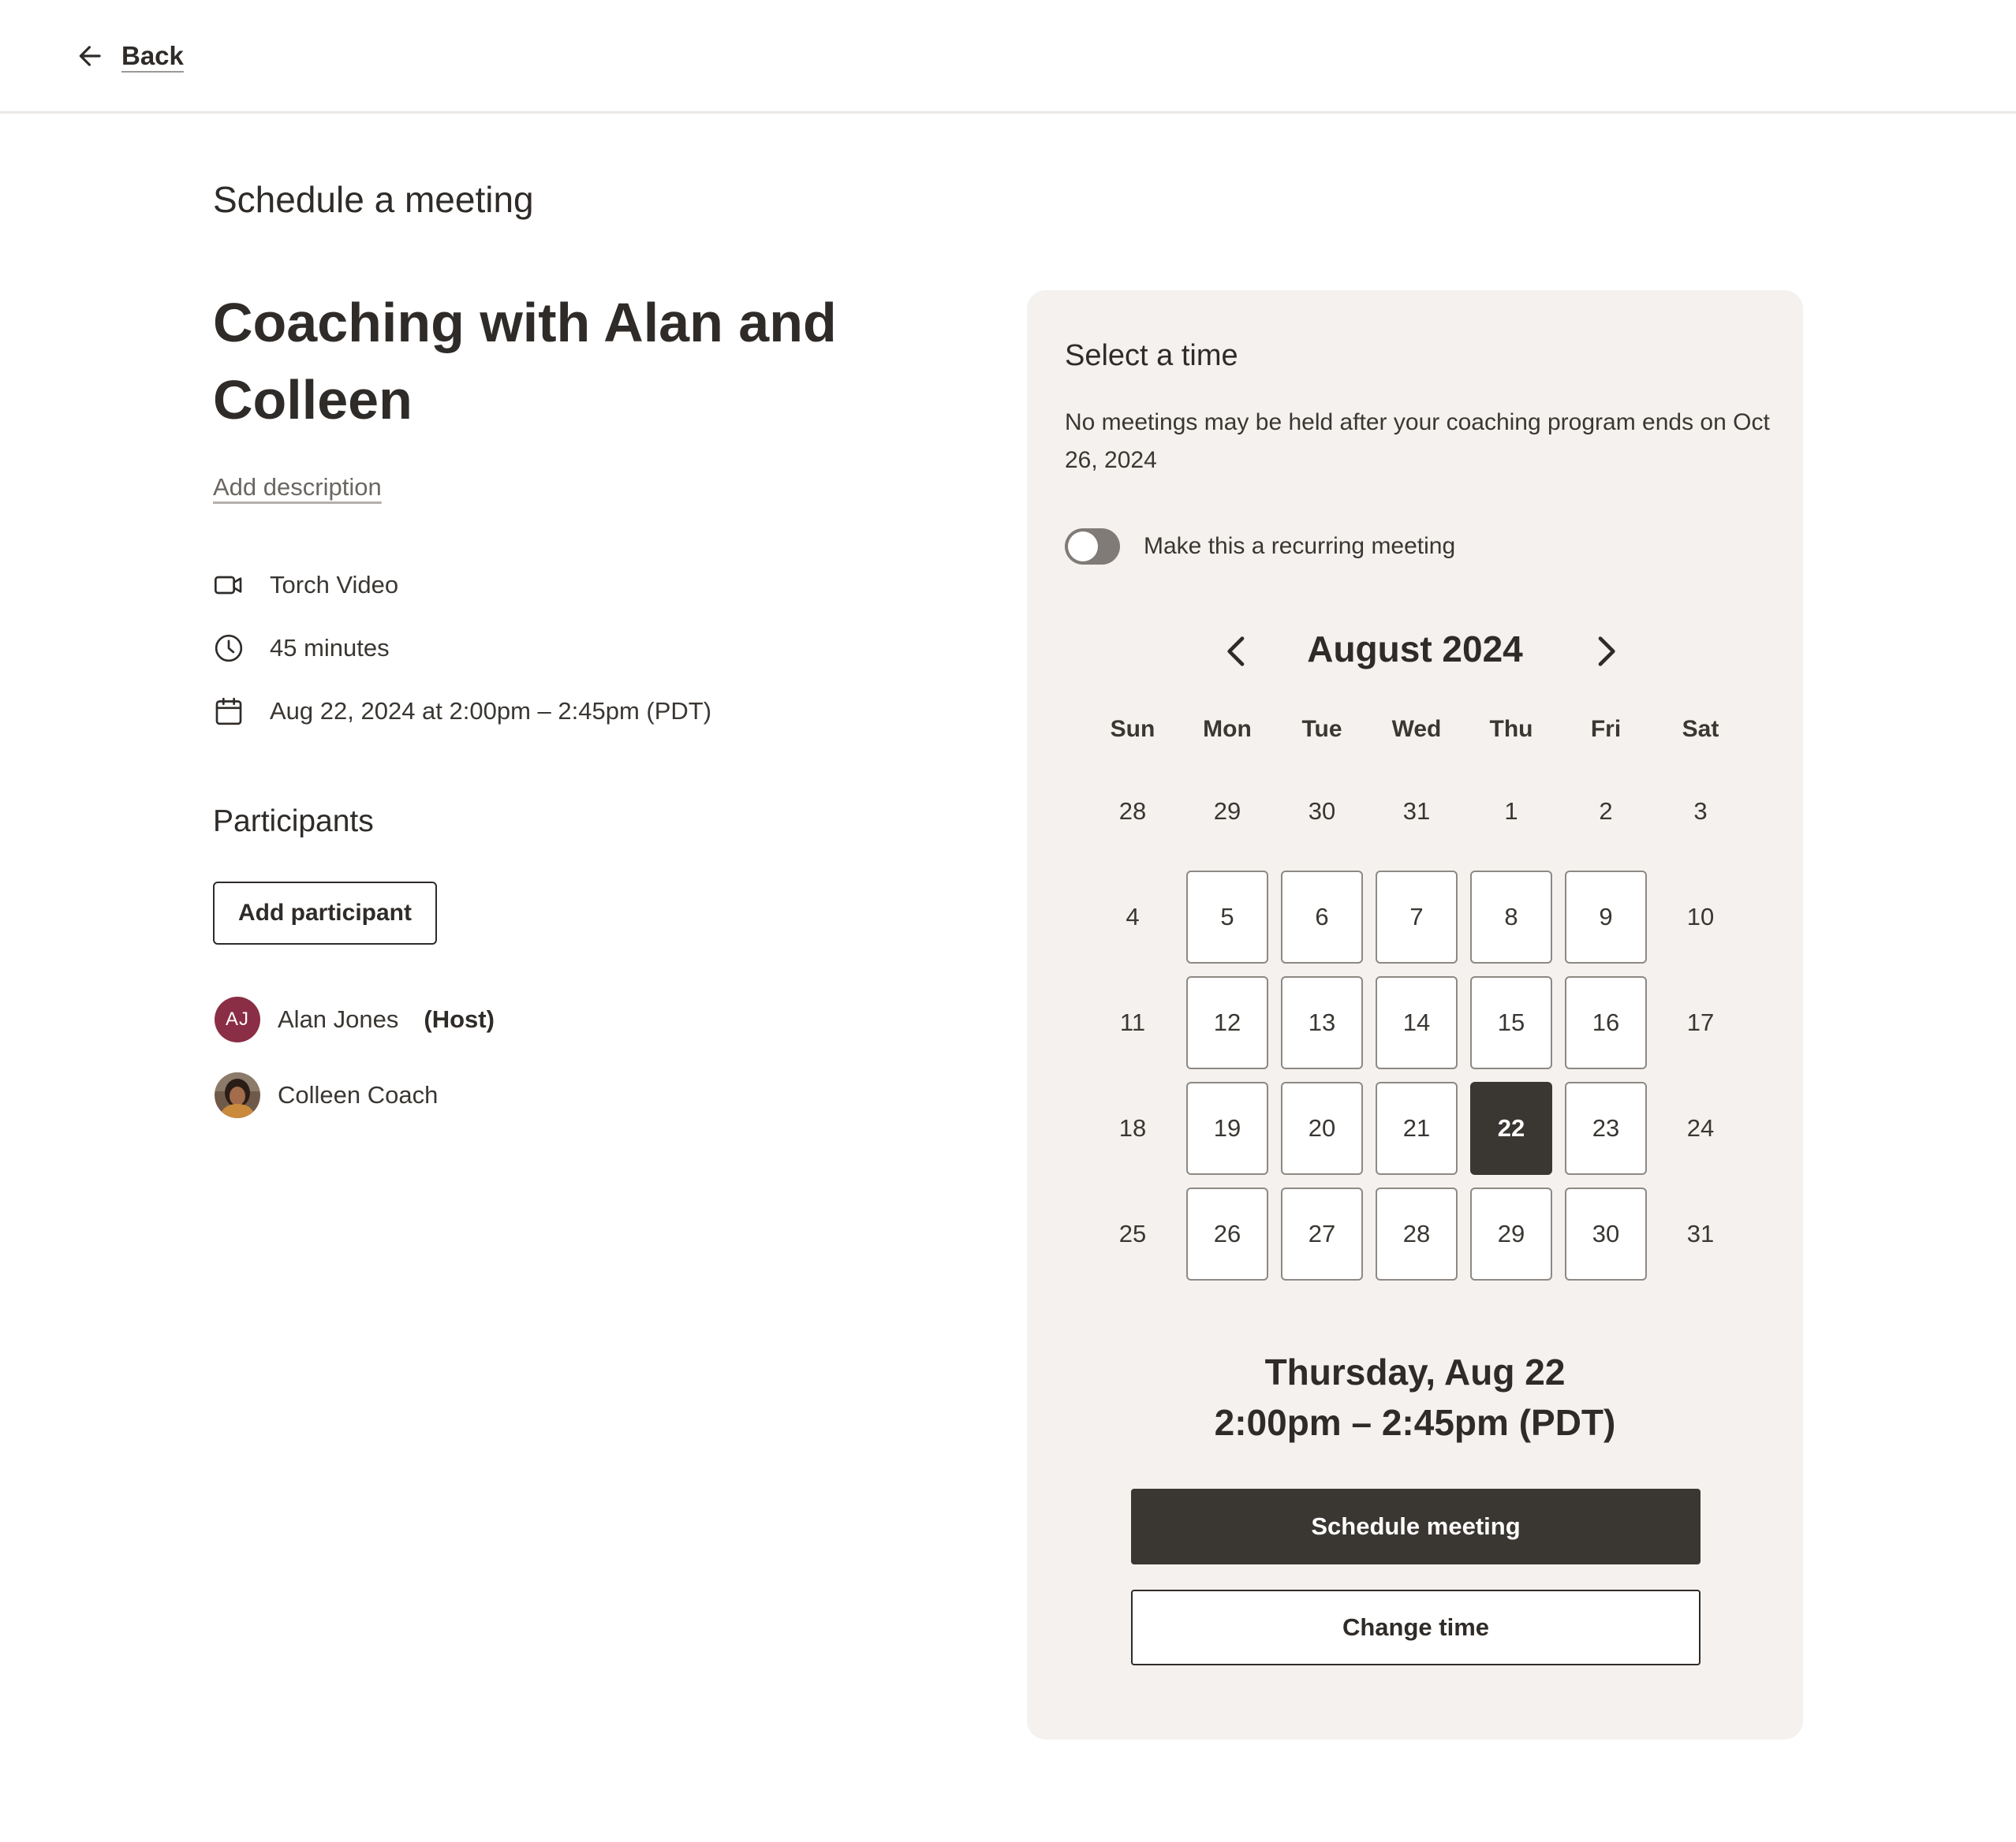 This screenshot has height=1842, width=2016. I want to click on calendar-day: 19, so click(1227, 1128).